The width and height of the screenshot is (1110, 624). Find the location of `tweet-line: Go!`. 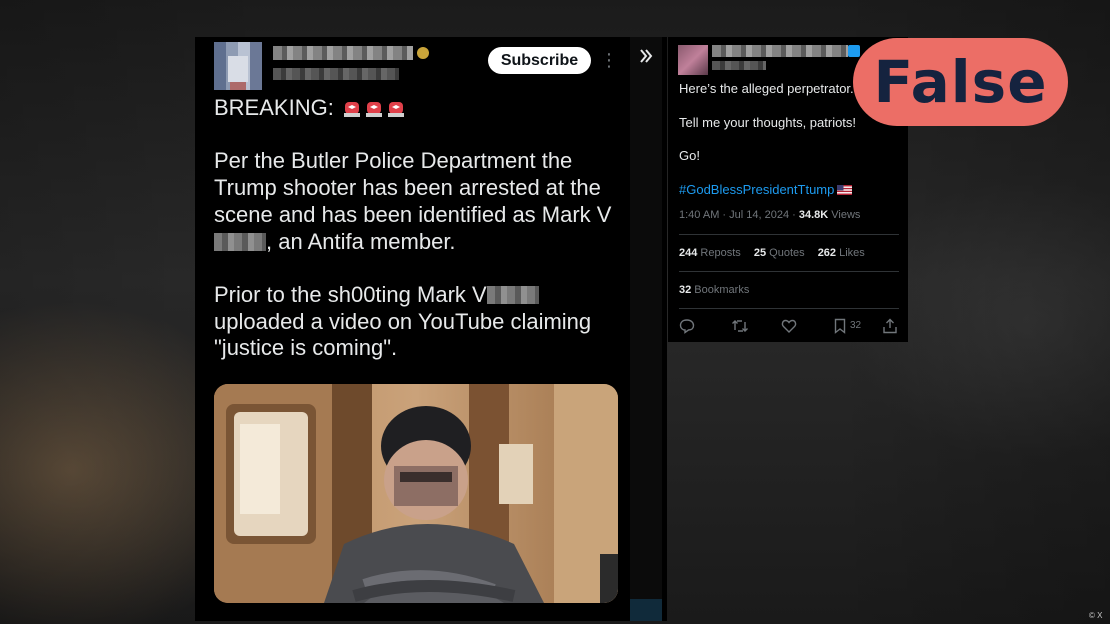

tweet-line: Go! is located at coordinates (689, 155).